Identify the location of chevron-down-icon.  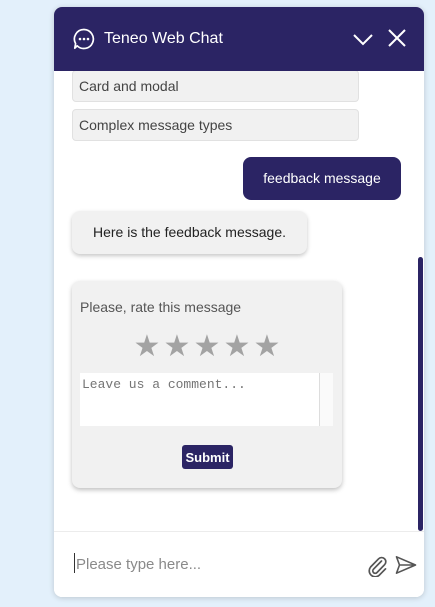
(363, 39).